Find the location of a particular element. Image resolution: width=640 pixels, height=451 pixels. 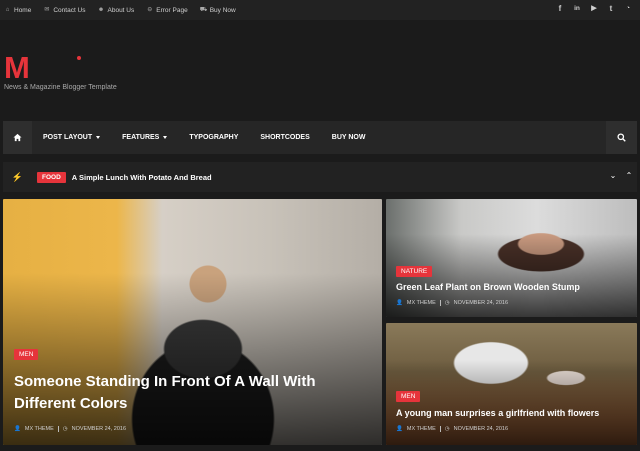

youtube-icon: ▶ is located at coordinates (594, 8).